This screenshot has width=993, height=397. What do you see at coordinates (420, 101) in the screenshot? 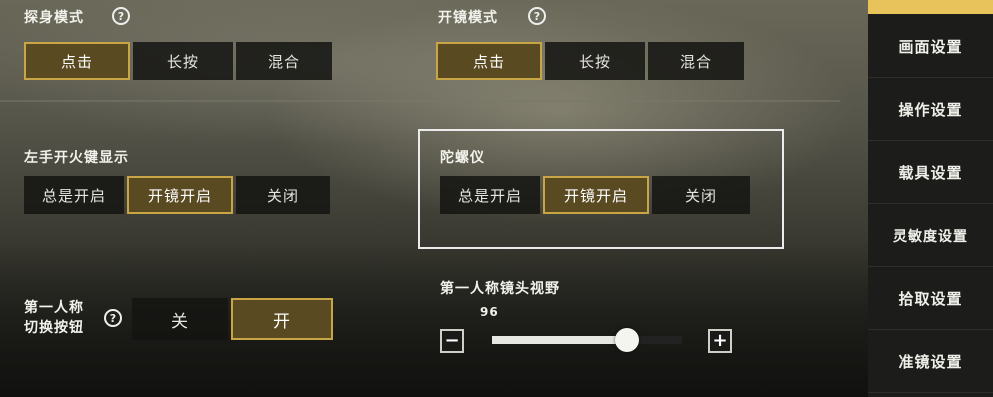
I see `section-divider` at bounding box center [420, 101].